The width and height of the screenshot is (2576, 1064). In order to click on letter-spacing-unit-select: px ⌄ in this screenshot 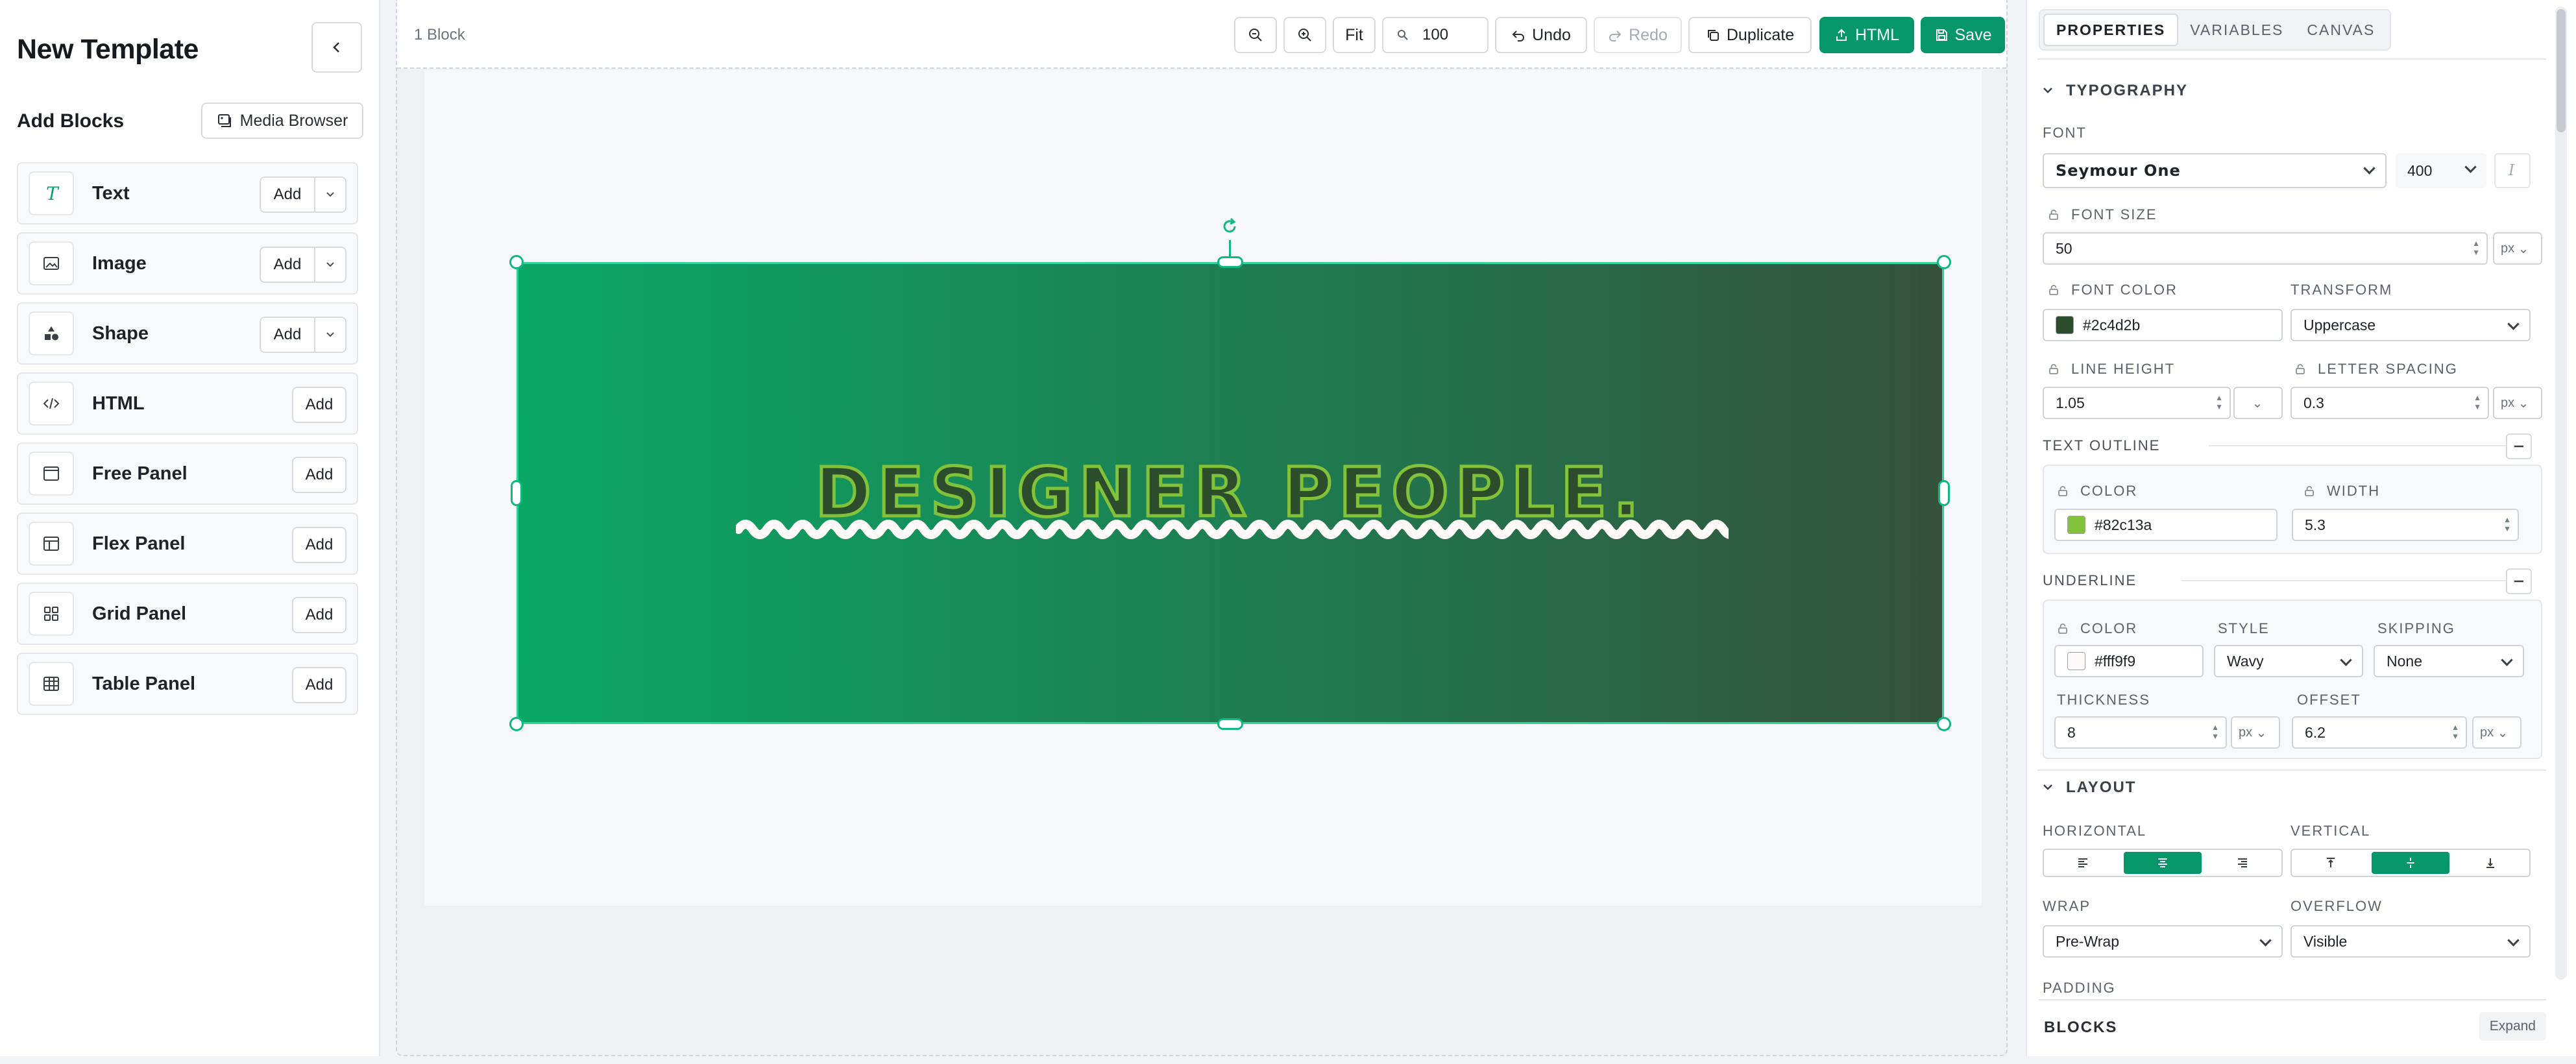, I will do `click(2517, 403)`.